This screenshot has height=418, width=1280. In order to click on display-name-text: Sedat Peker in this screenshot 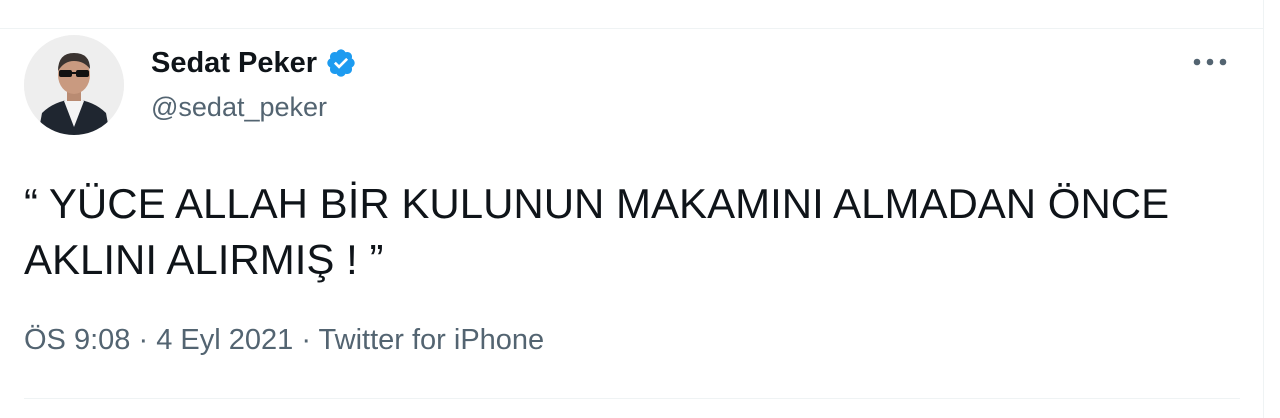, I will do `click(234, 63)`.